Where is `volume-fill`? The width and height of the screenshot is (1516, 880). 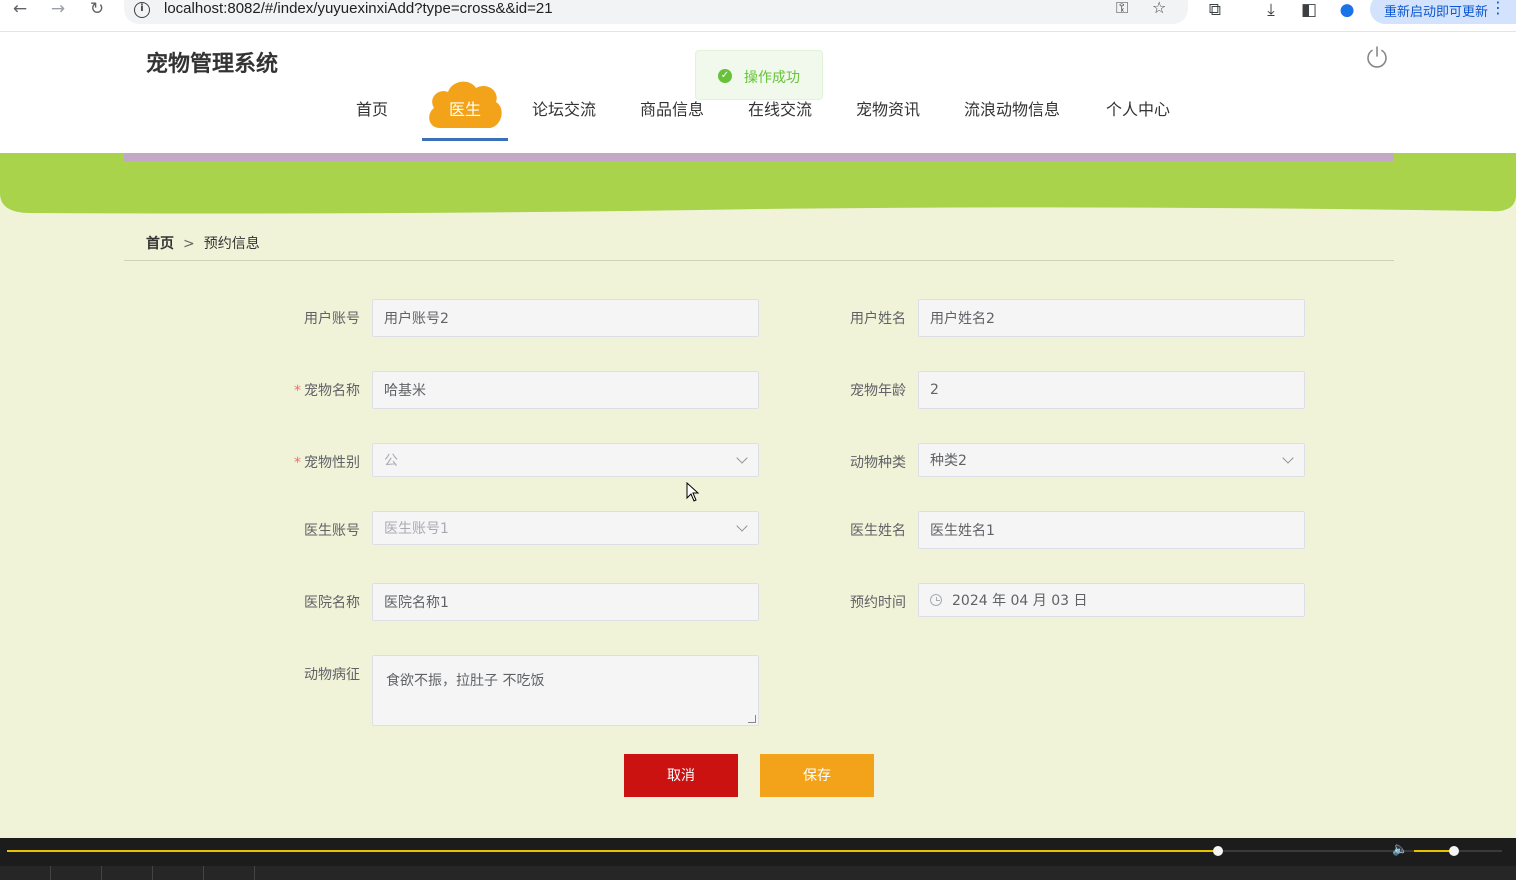
volume-fill is located at coordinates (1434, 851).